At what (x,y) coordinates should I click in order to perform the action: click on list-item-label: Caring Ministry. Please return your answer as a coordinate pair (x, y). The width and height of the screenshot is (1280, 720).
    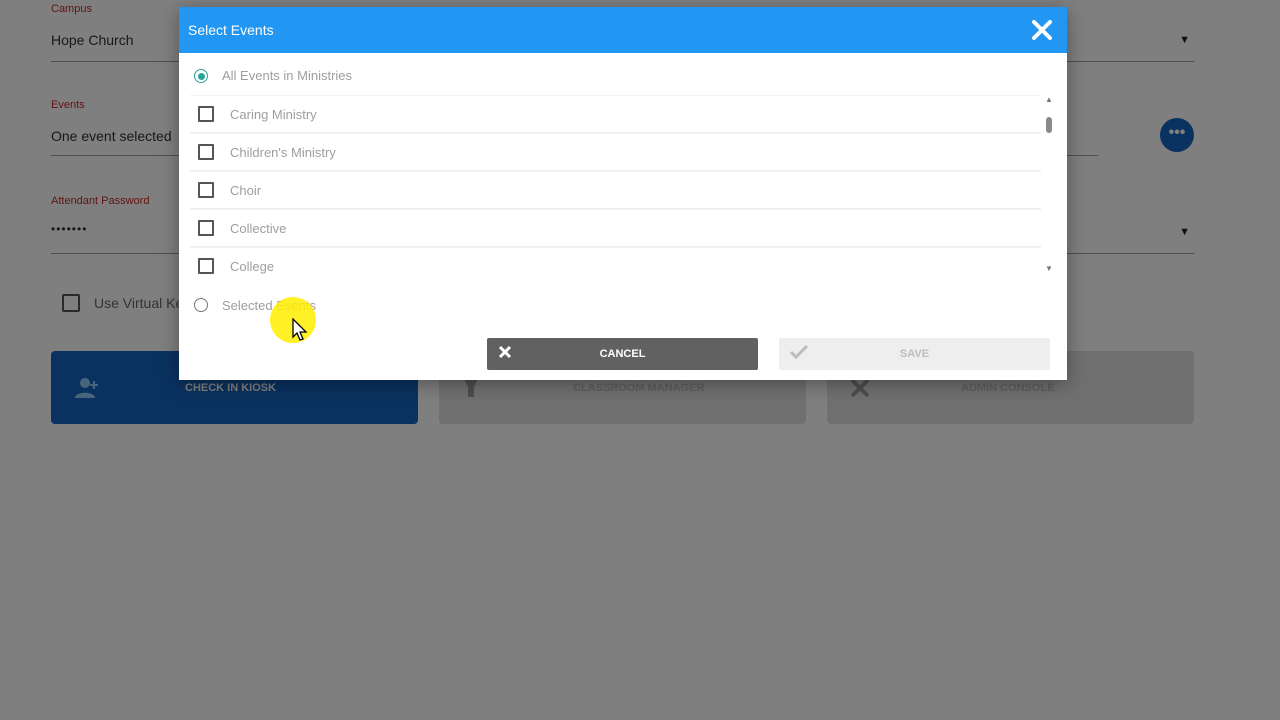
    Looking at the image, I should click on (273, 114).